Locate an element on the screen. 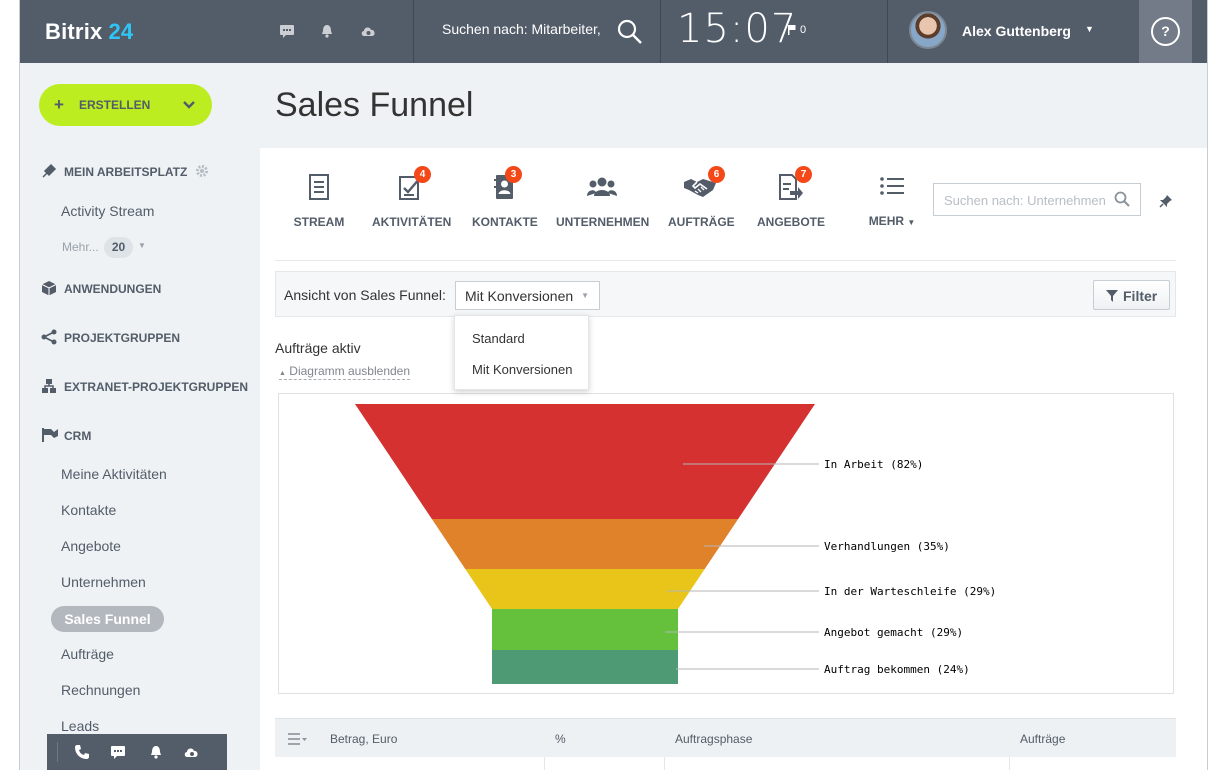 The width and height of the screenshot is (1225, 770). cube-icon is located at coordinates (49, 288).